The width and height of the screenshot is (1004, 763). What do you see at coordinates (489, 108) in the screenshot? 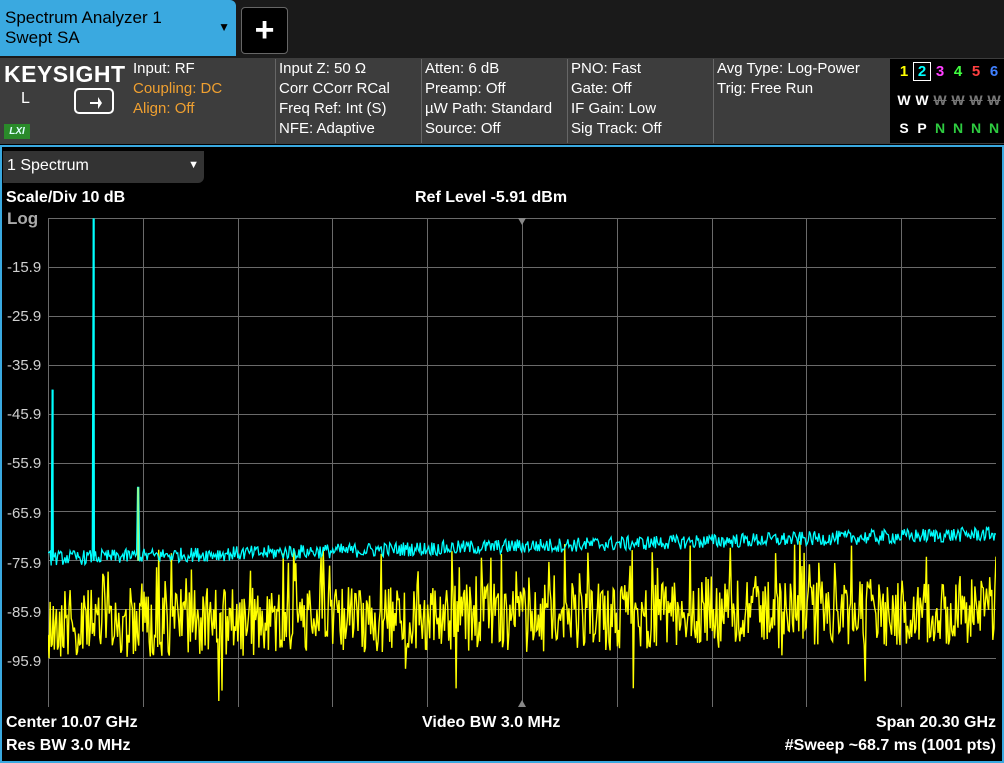
I see `uw-path-setting: µW Path: Standard` at bounding box center [489, 108].